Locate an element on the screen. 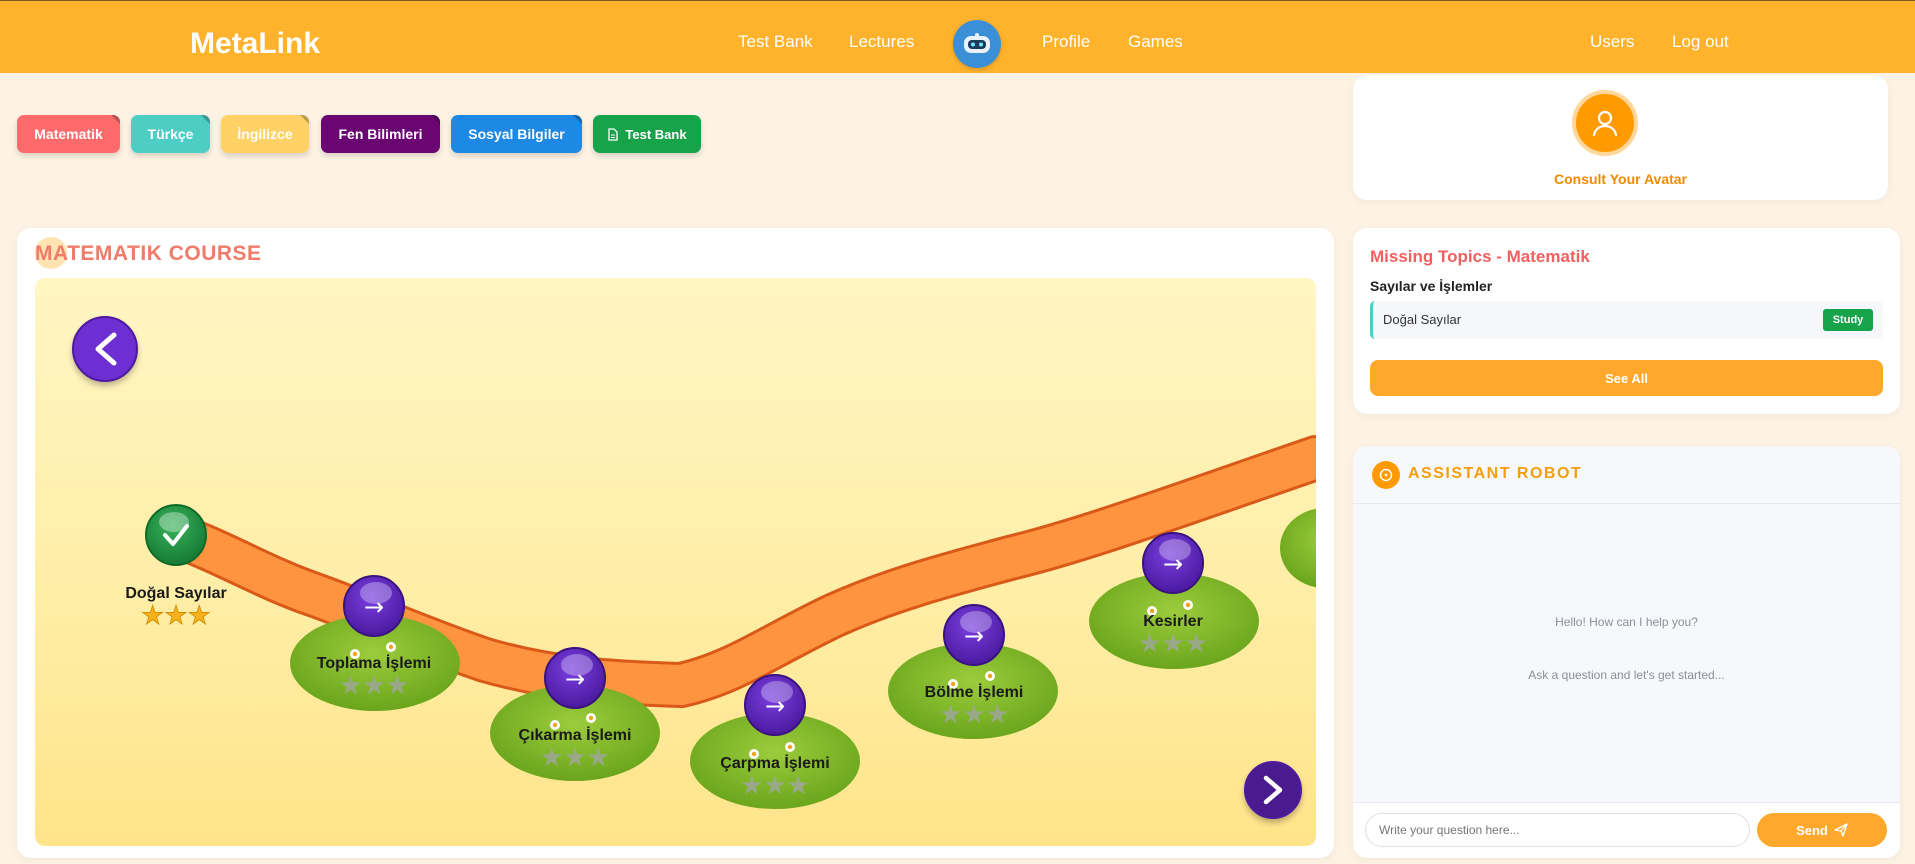  chevron-right-icon is located at coordinates (1273, 790).